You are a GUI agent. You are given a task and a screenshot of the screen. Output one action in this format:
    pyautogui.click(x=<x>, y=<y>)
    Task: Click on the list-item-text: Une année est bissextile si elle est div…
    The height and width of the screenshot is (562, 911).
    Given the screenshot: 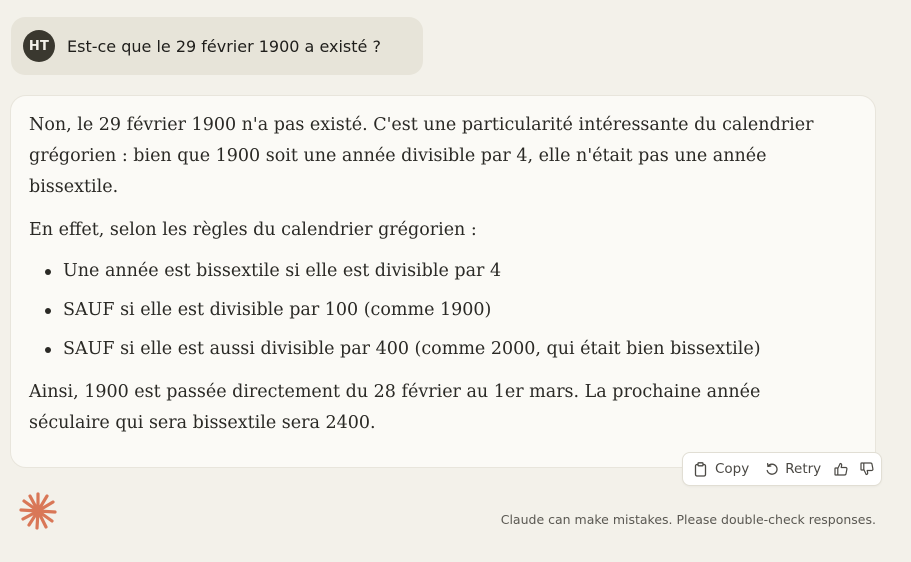 What is the action you would take?
    pyautogui.click(x=282, y=271)
    